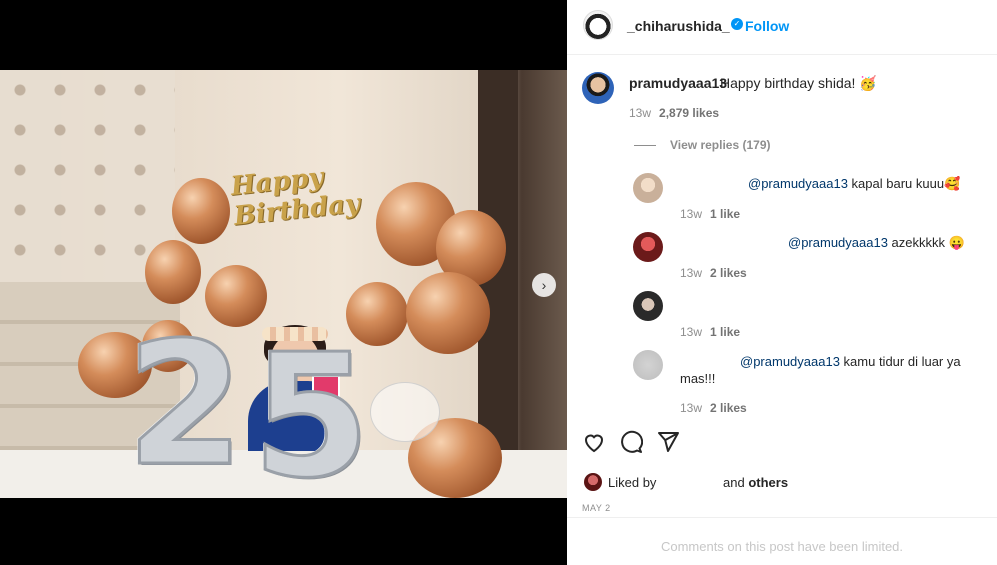  Describe the element at coordinates (184, 402) in the screenshot. I see `number-balloon-digit: 2` at that location.